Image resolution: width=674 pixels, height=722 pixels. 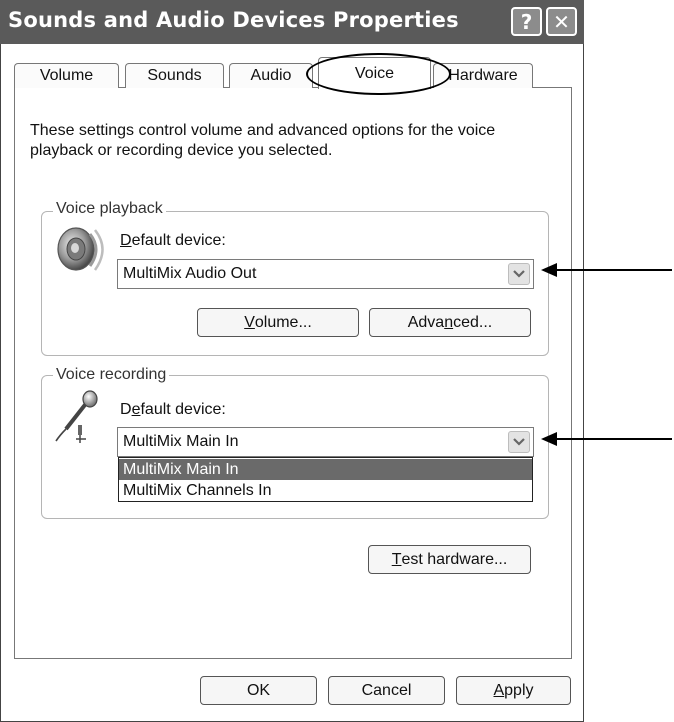 I want to click on dropdown-option-channels-in: MultiMix Channels In, so click(x=325, y=490).